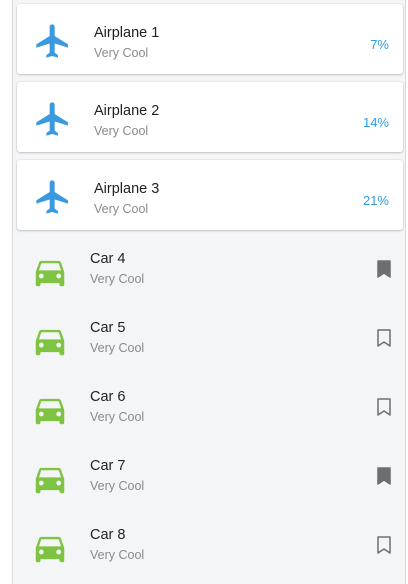  What do you see at coordinates (209, 478) in the screenshot?
I see `list-item-car-7: Car 7 Very Cool` at bounding box center [209, 478].